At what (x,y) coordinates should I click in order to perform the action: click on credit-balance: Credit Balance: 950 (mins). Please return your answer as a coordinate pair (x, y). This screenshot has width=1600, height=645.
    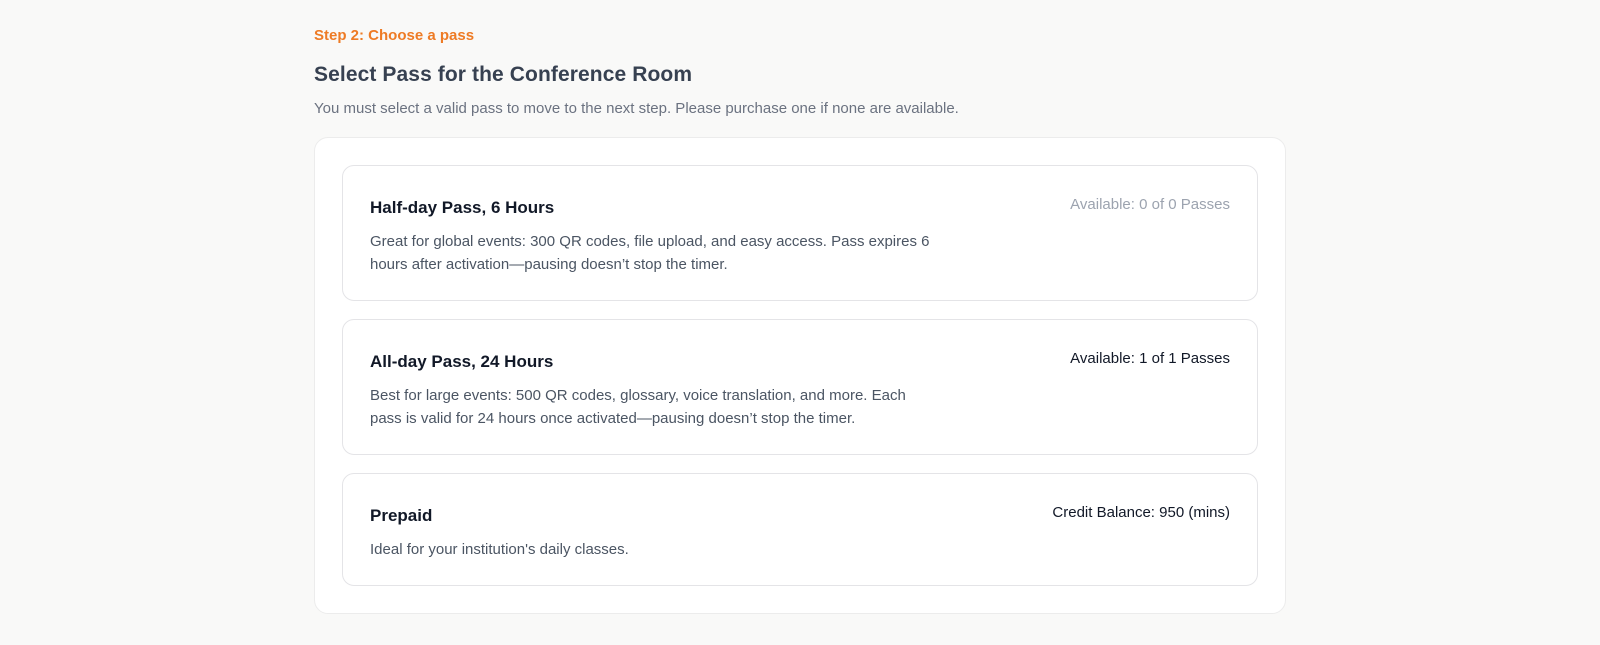
    Looking at the image, I should click on (1141, 512).